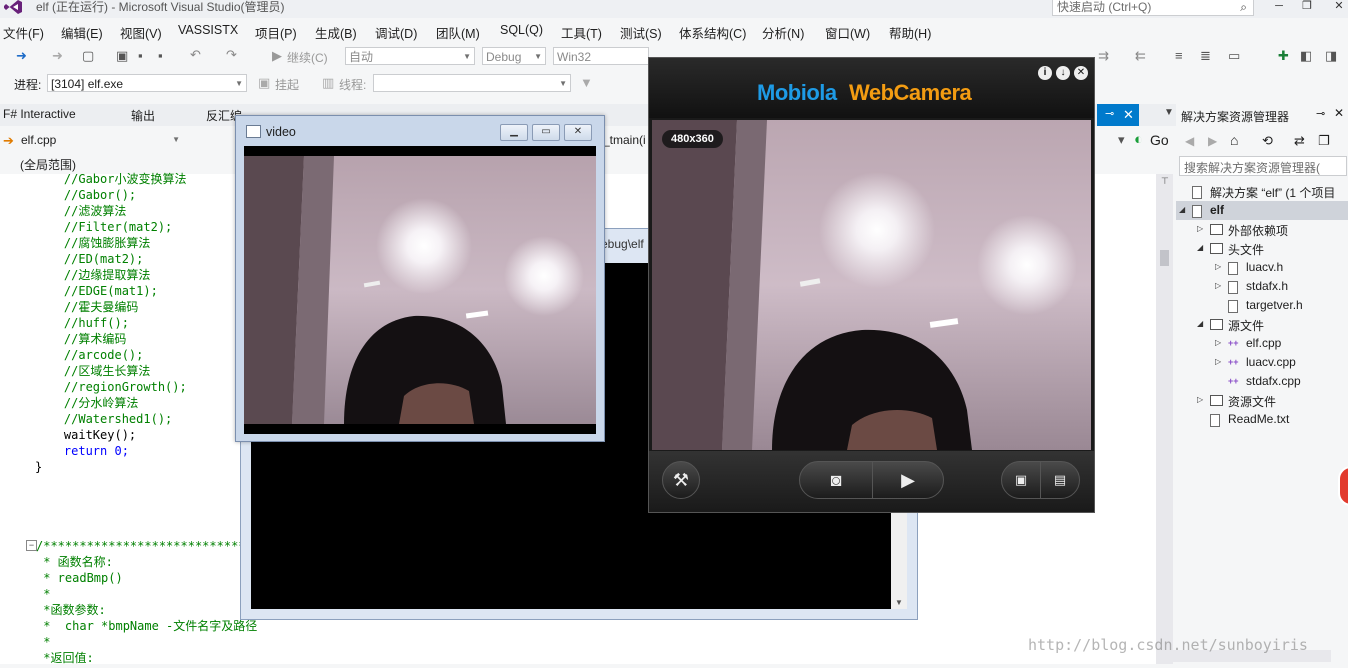 This screenshot has height=668, width=1348. Describe the element at coordinates (88, 56) in the screenshot. I see `new-project-icon: ▢` at that location.